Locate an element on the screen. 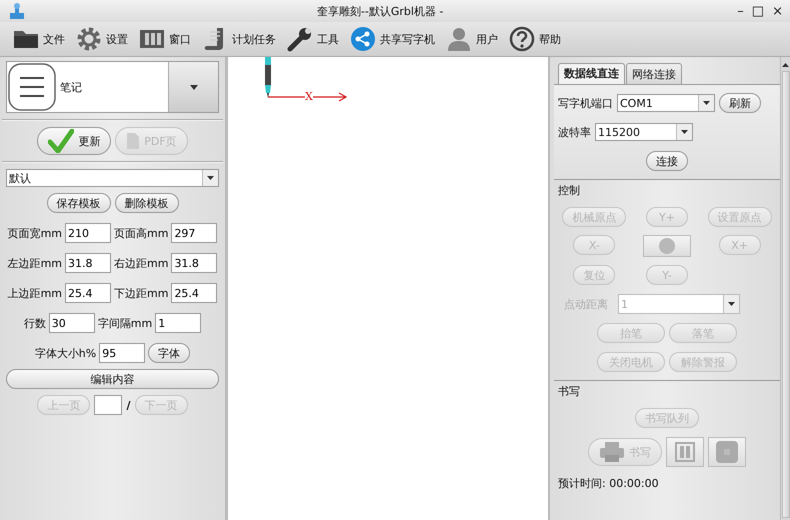 The width and height of the screenshot is (790, 520). field-label: 左边距mm is located at coordinates (35, 263).